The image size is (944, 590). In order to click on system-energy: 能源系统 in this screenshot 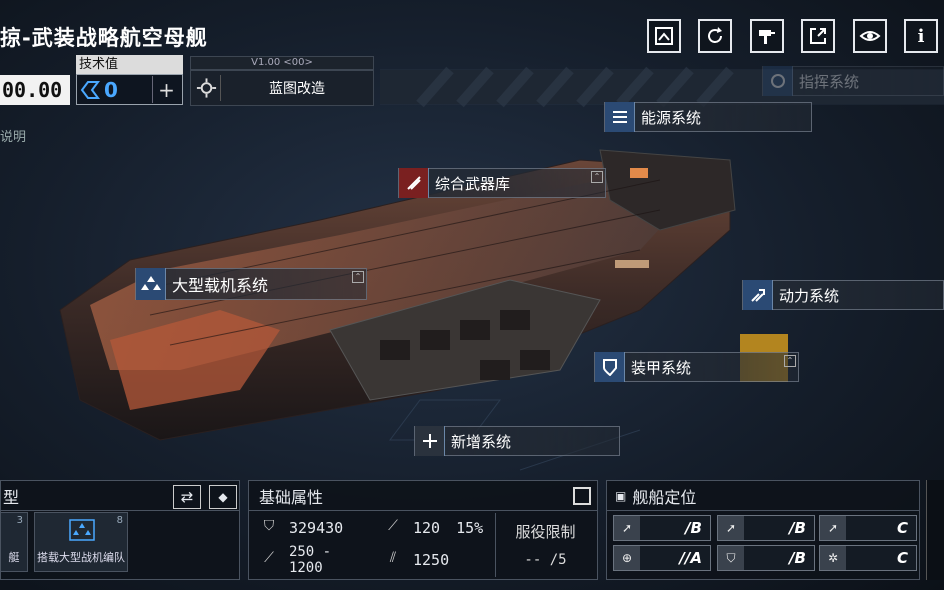, I will do `click(708, 117)`.